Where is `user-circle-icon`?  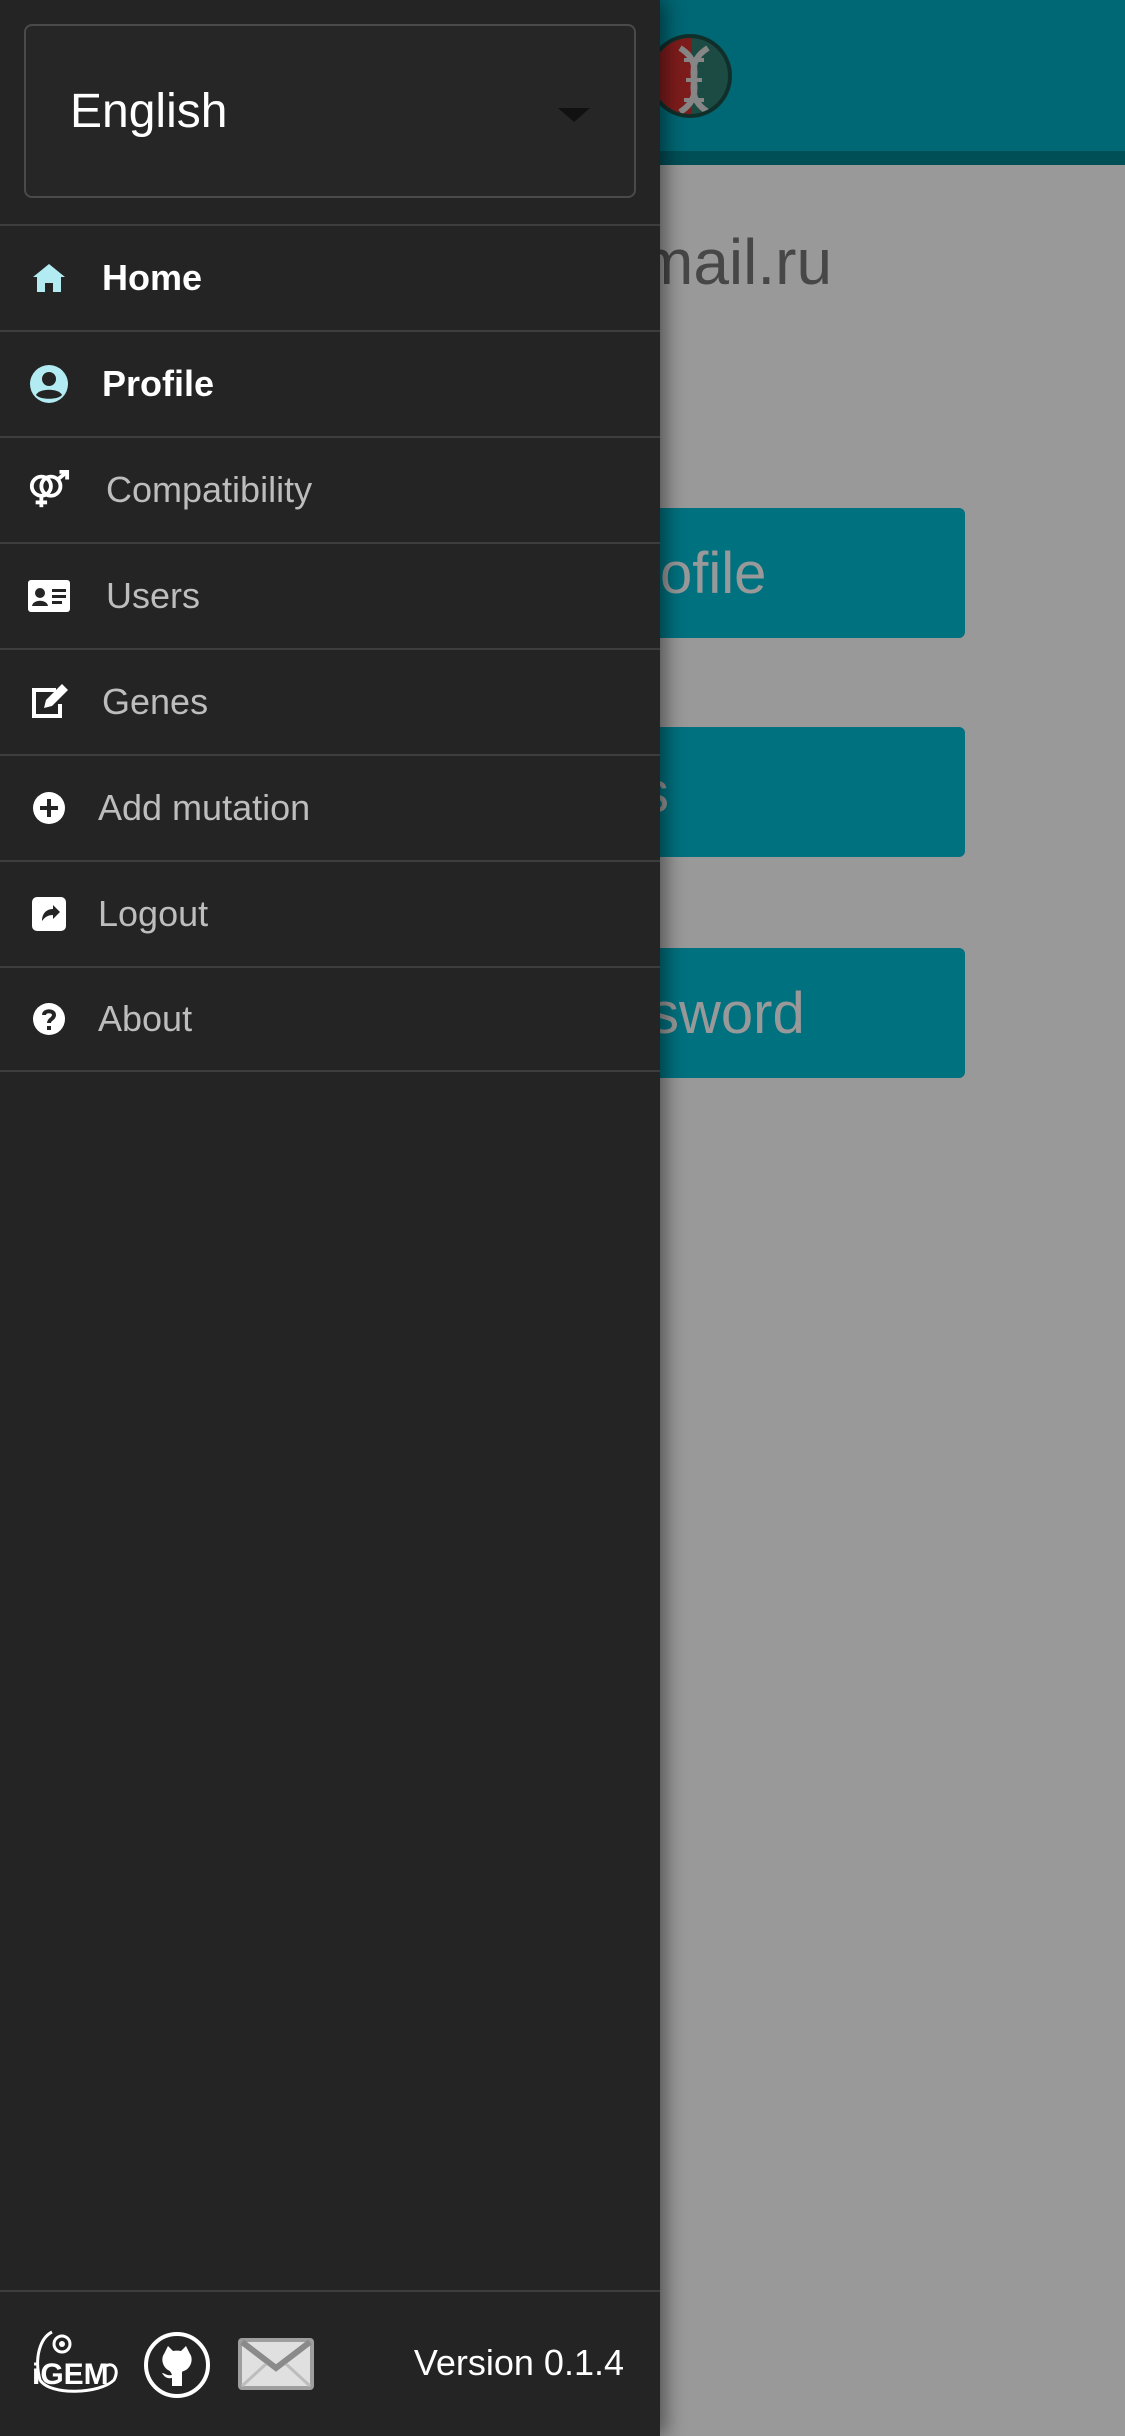 user-circle-icon is located at coordinates (49, 384).